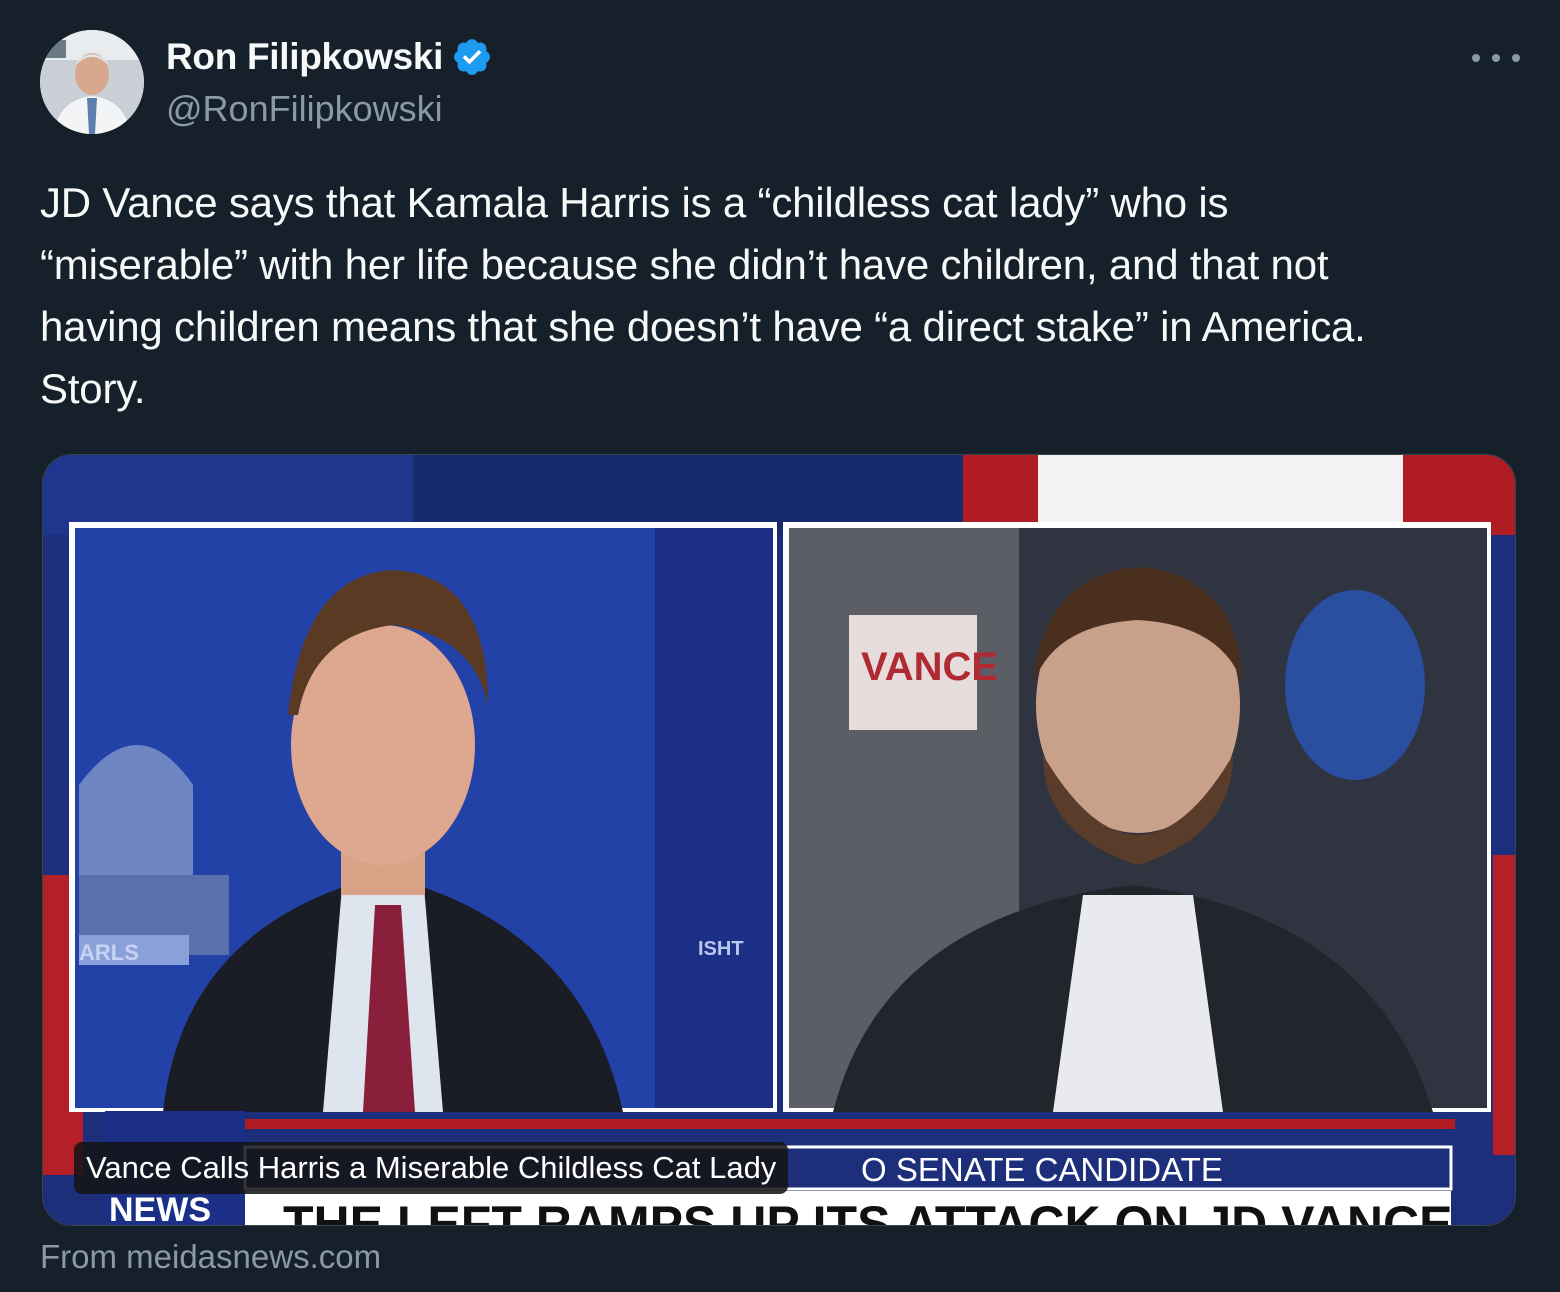 Image resolution: width=1560 pixels, height=1292 pixels. Describe the element at coordinates (160, 1208) in the screenshot. I see `news-logo-text: NEWS` at that location.